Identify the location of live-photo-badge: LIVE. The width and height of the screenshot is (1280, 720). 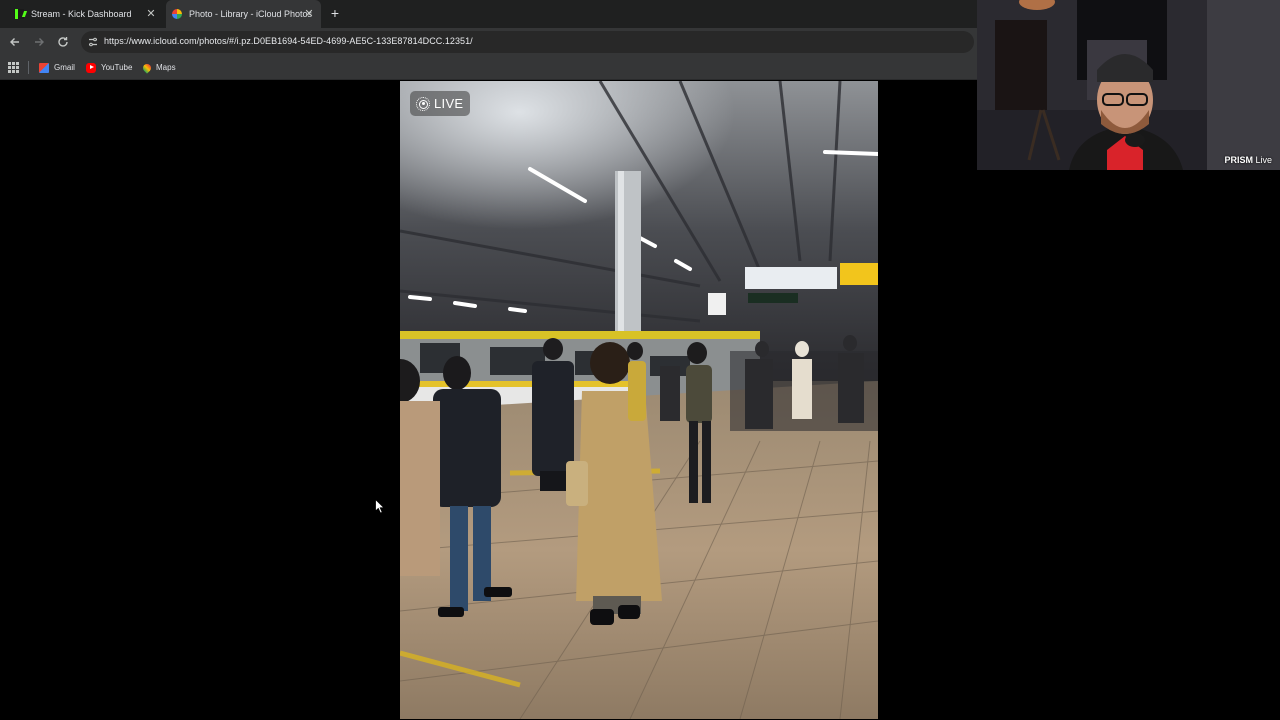
(440, 103).